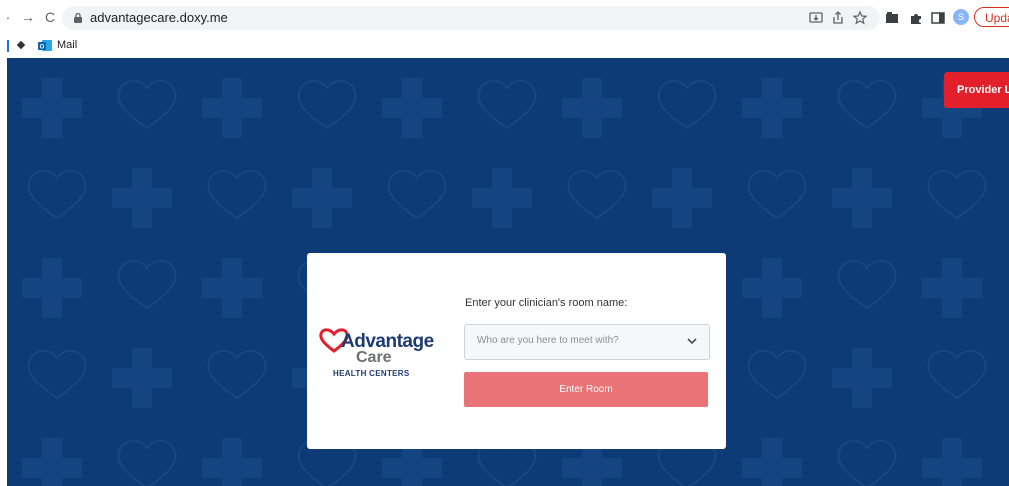 This screenshot has width=1009, height=486. I want to click on update-button: Upda, so click(991, 17).